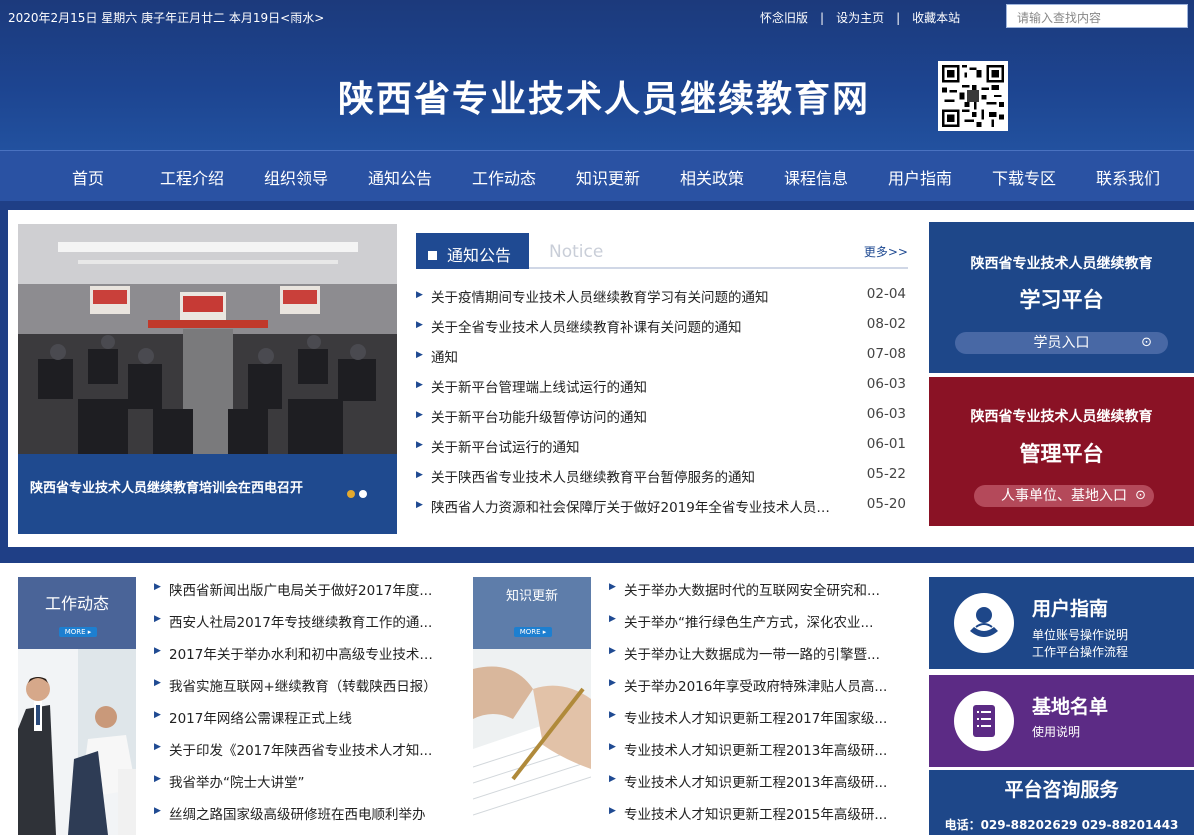 This screenshot has height=835, width=1194. What do you see at coordinates (504, 177) in the screenshot?
I see `nav-work-news: 工作动态` at bounding box center [504, 177].